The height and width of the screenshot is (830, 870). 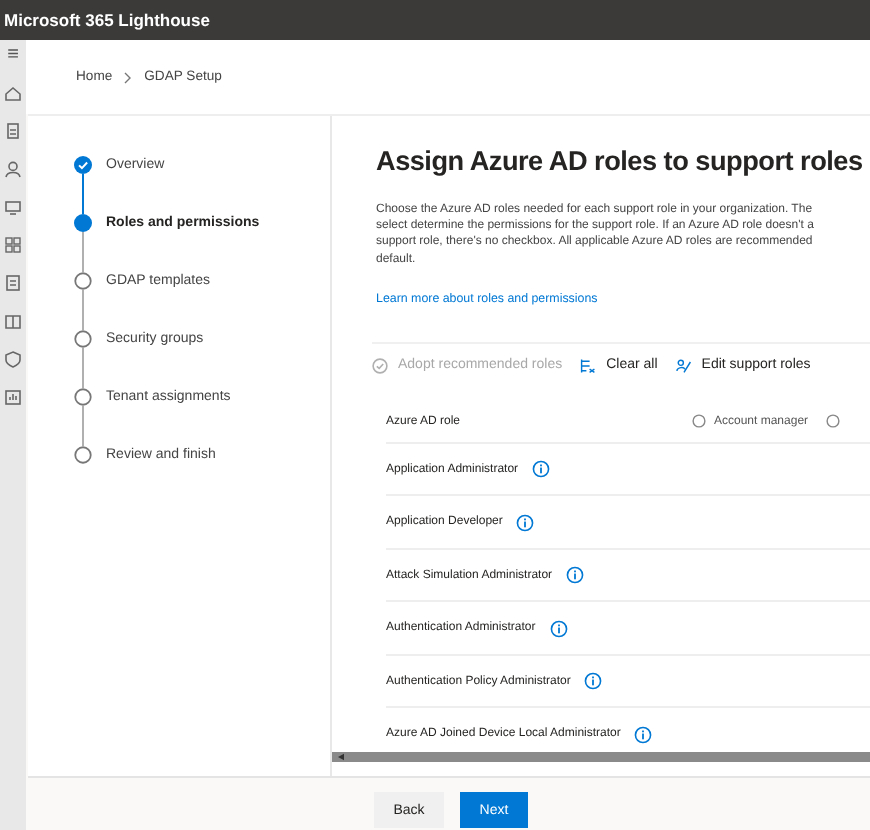 I want to click on app-title: Microsoft 365 Lighthouse, so click(x=107, y=20).